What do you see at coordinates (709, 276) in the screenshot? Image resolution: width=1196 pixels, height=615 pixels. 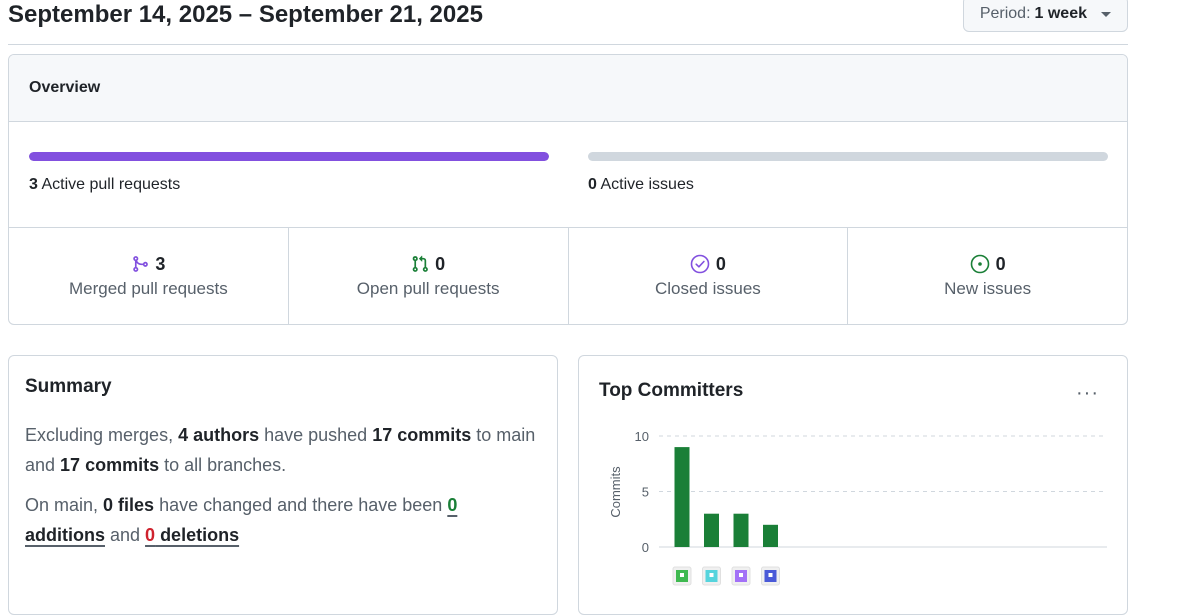 I see `stat-closed-issues: 0 Closed issues` at bounding box center [709, 276].